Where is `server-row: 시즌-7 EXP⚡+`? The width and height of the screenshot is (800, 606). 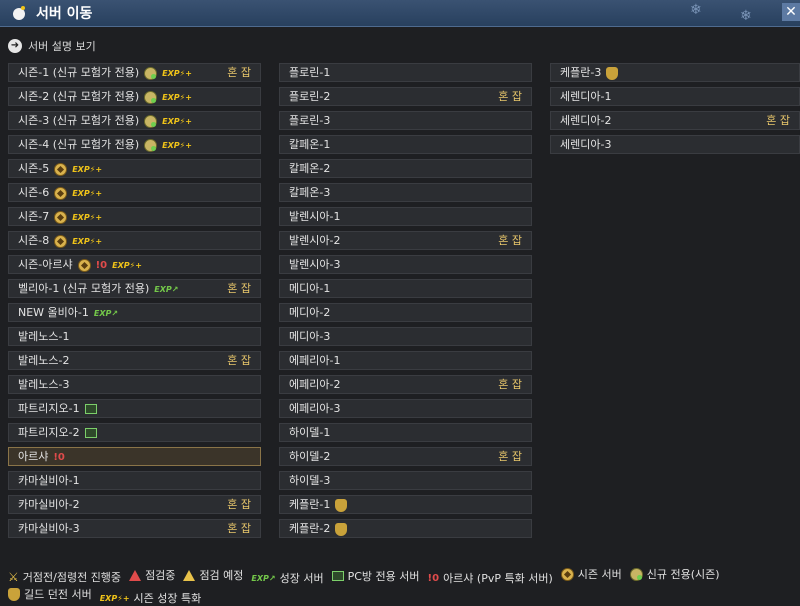
server-row: 시즌-7 EXP⚡+ is located at coordinates (134, 216).